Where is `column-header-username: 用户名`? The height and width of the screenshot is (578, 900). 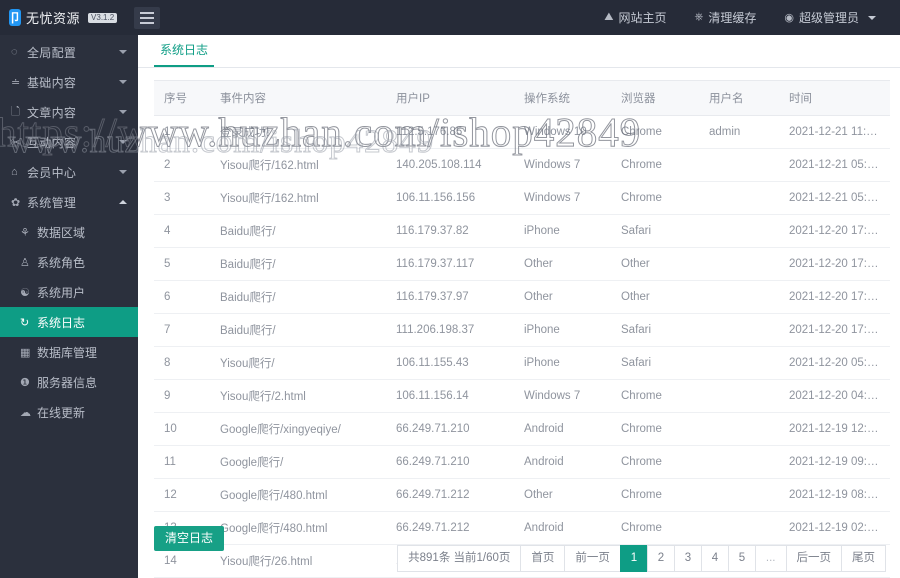
column-header-username: 用户名 is located at coordinates (739, 98).